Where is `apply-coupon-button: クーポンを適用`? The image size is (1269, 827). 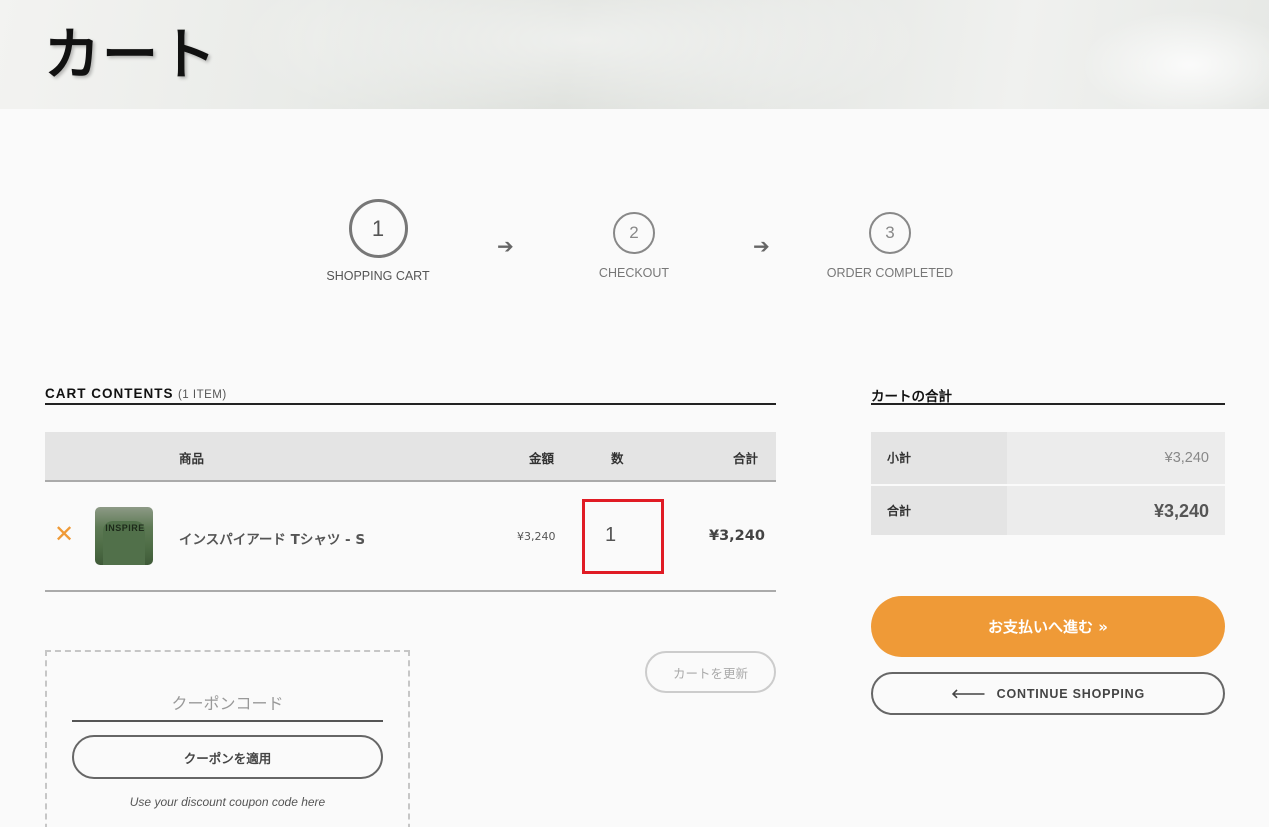 apply-coupon-button: クーポンを適用 is located at coordinates (227, 757).